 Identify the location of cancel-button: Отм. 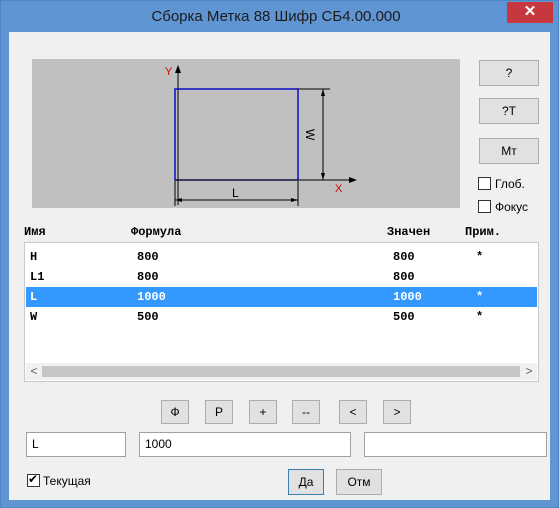
(359, 482).